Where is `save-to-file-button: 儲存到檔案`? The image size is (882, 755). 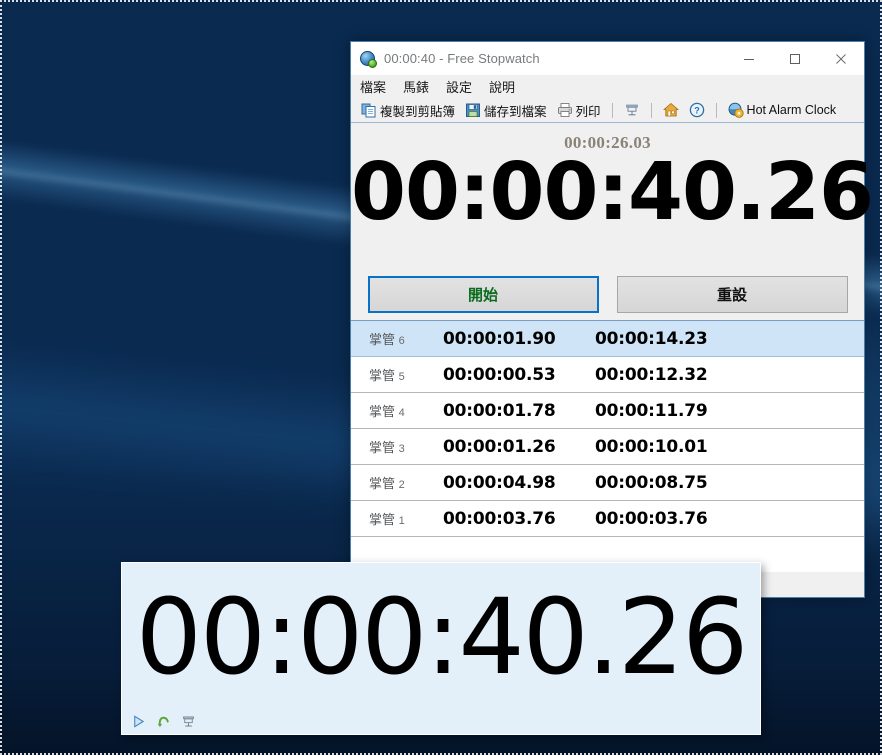 save-to-file-button: 儲存到檔案 is located at coordinates (506, 110).